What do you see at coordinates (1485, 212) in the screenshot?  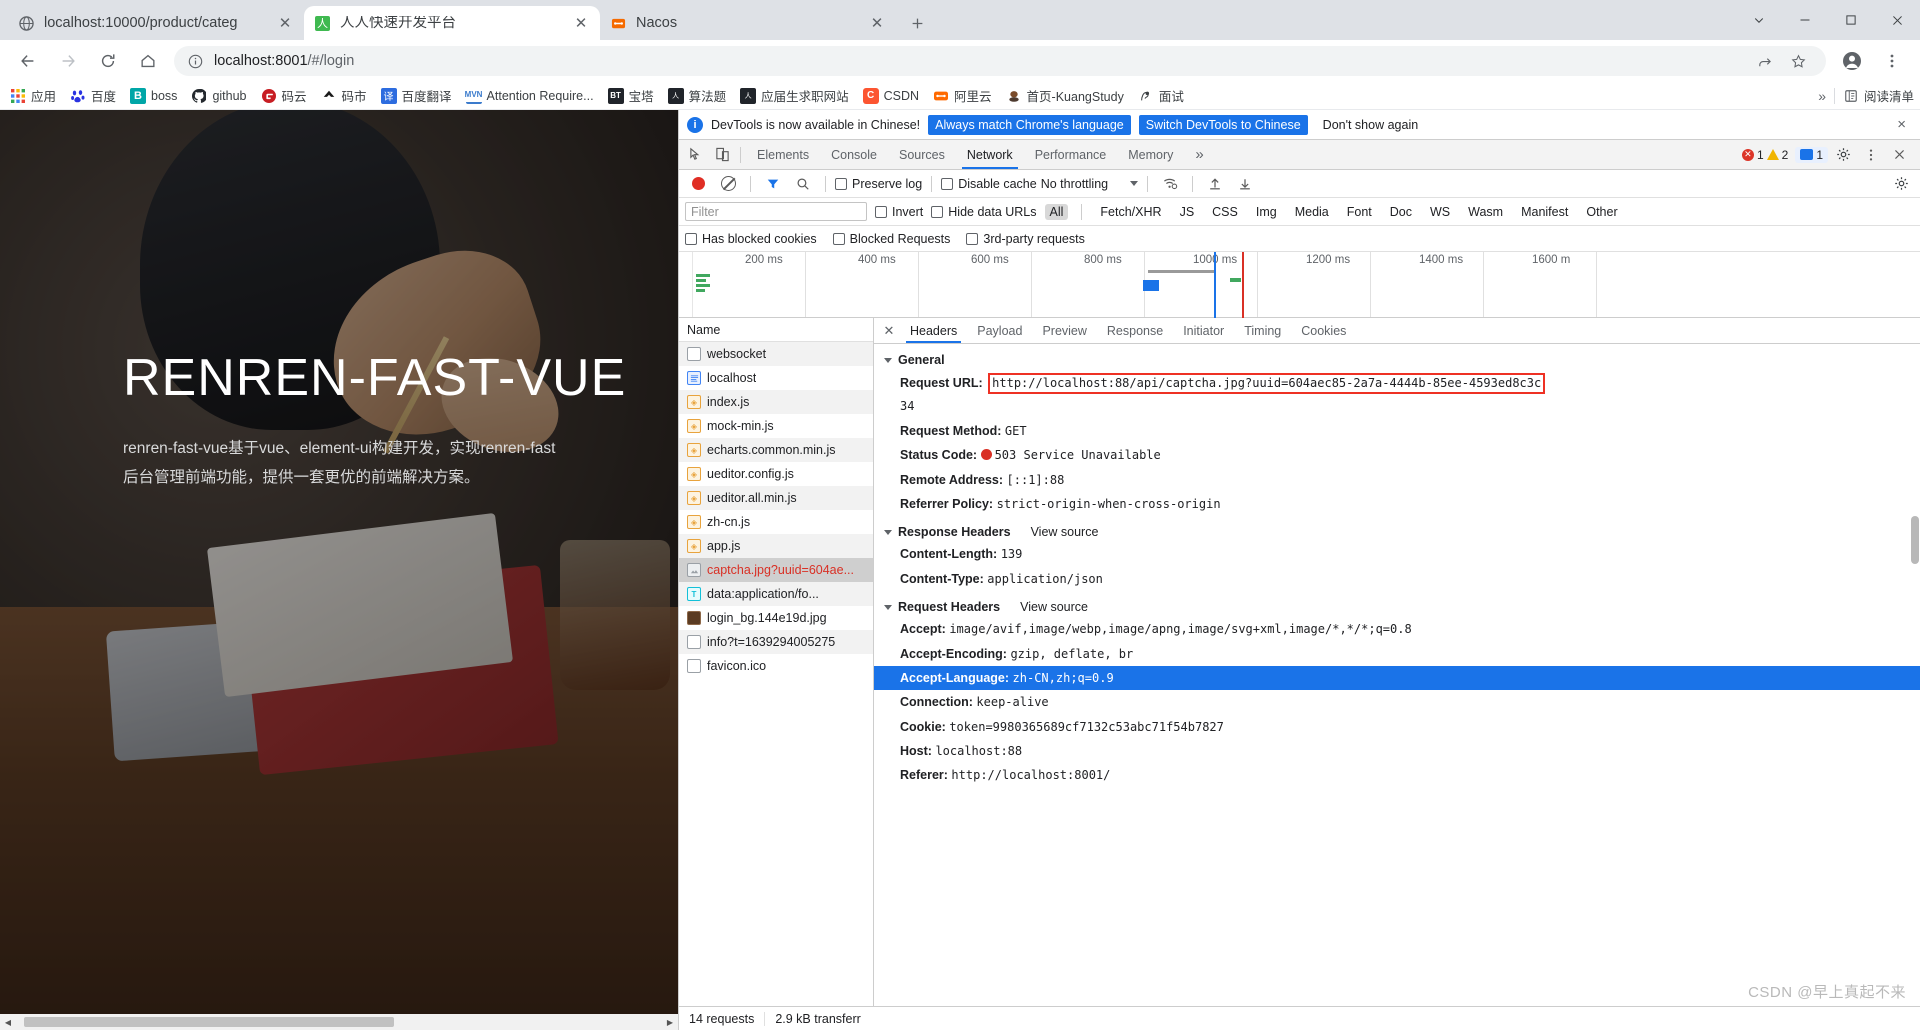 I see `type-filter-wasm: Wasm` at bounding box center [1485, 212].